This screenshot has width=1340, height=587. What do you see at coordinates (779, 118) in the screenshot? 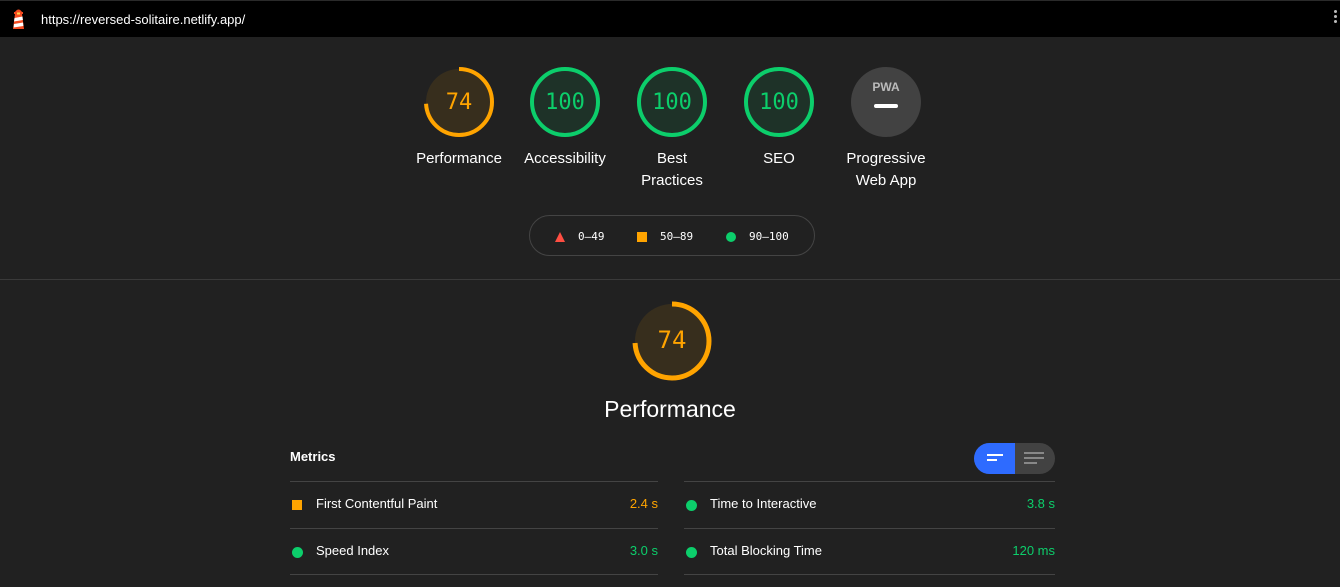
I see `gauge-seo: 100 SEO` at bounding box center [779, 118].